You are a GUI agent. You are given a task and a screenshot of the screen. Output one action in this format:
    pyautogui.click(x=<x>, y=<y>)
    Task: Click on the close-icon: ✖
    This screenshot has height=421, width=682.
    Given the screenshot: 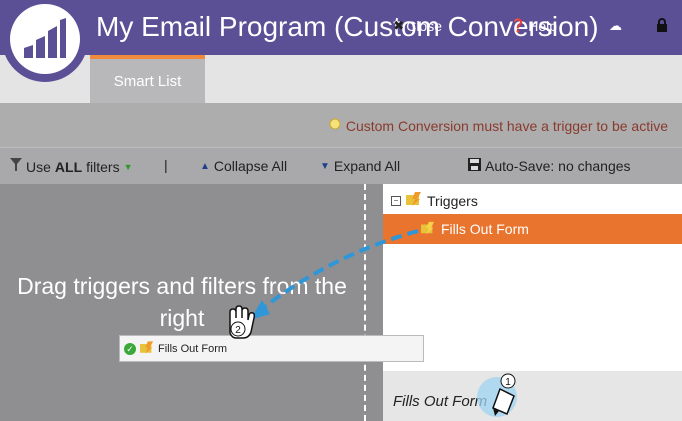 What is the action you would take?
    pyautogui.click(x=399, y=25)
    